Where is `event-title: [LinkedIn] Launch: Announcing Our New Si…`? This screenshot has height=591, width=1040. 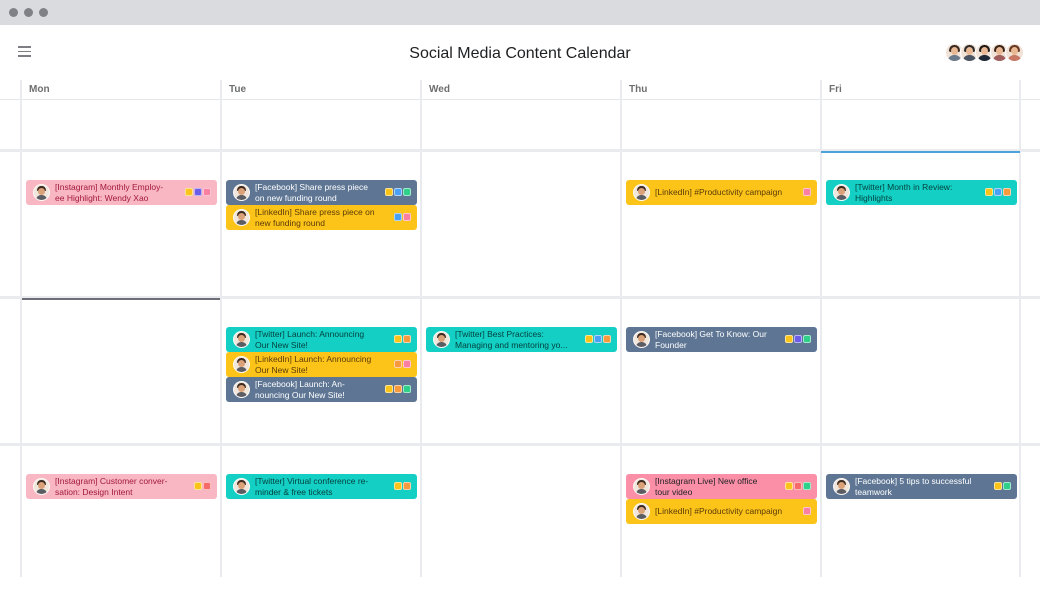
event-title: [LinkedIn] Launch: Announcing Our New Si… is located at coordinates (313, 364).